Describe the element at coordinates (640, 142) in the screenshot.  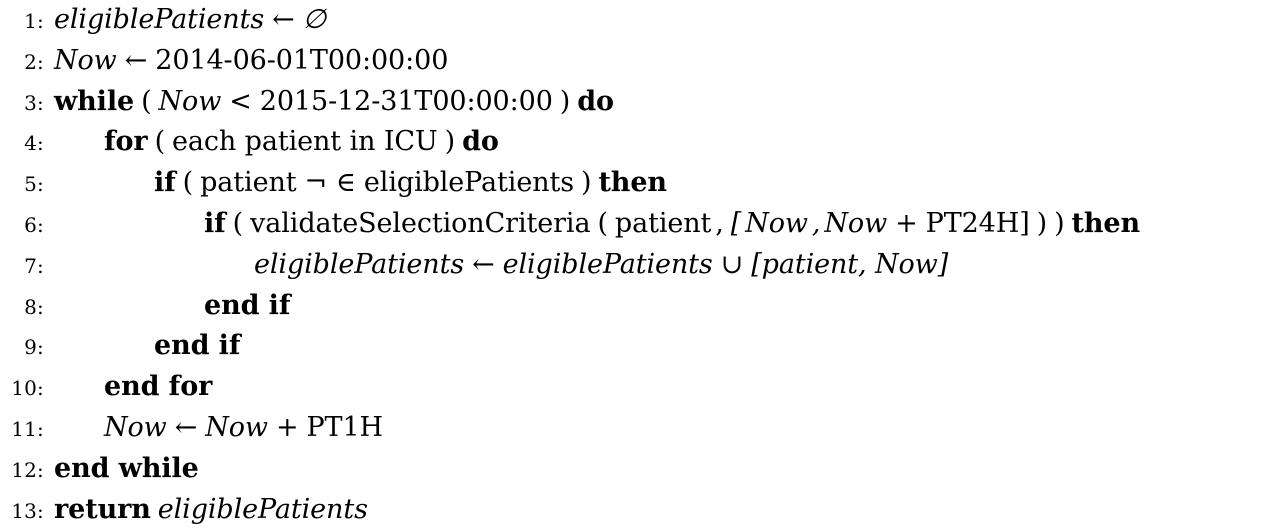
I see `code-line: 4: for(each patient in ICU) do` at that location.